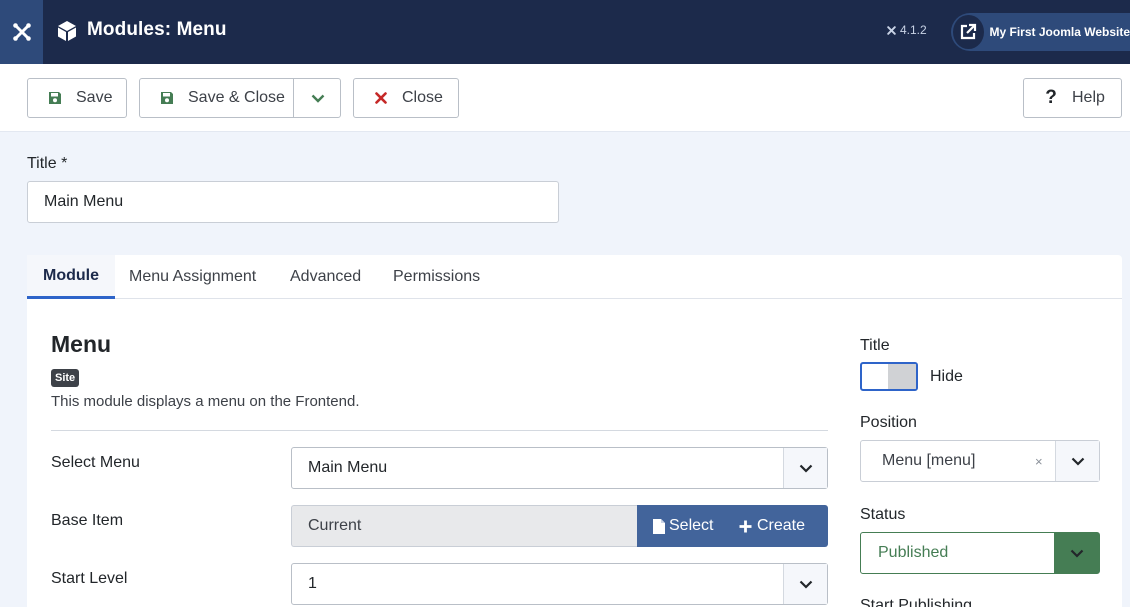 Image resolution: width=1130 pixels, height=607 pixels. I want to click on site-name: My First Joomla Website, so click(1059, 32).